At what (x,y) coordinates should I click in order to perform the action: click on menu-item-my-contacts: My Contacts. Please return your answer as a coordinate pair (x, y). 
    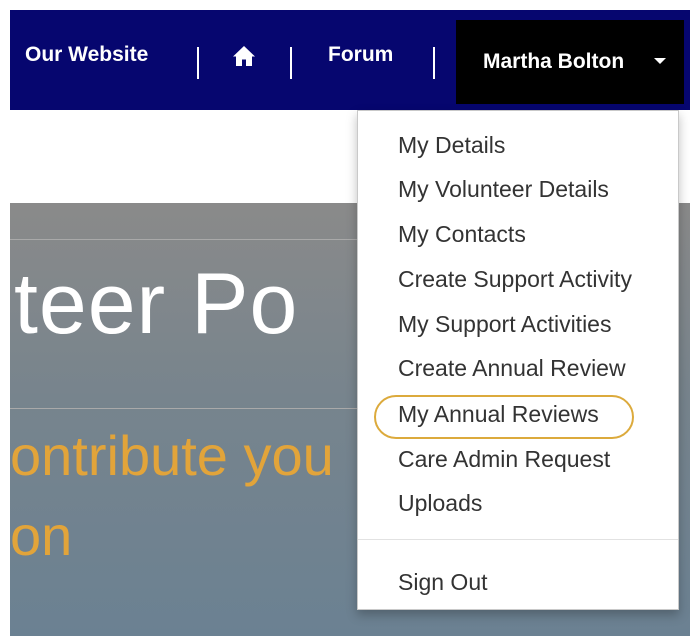
    Looking at the image, I should click on (462, 234).